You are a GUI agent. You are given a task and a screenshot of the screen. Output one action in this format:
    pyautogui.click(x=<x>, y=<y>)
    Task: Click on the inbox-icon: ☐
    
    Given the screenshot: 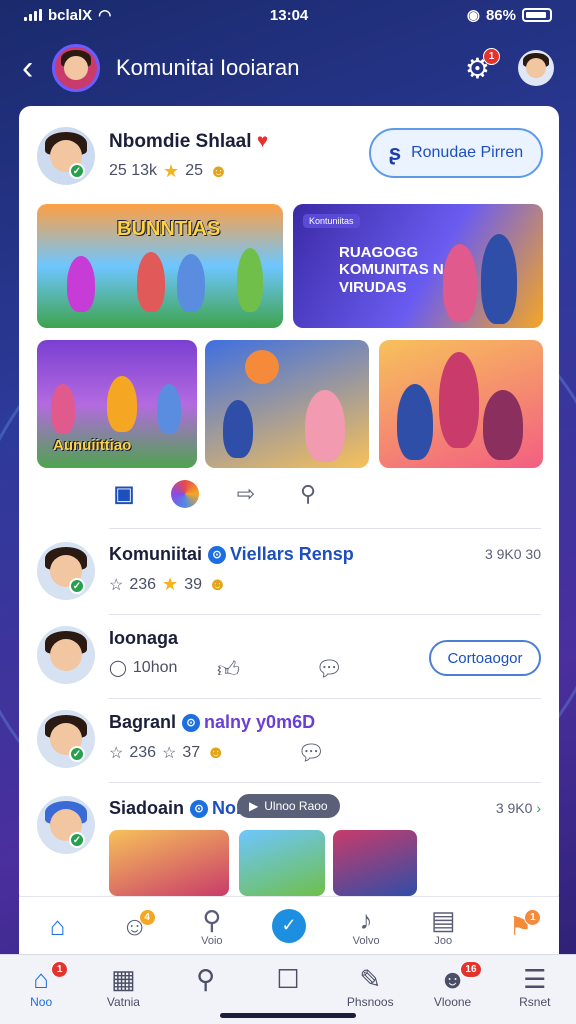 What is the action you would take?
    pyautogui.click(x=288, y=979)
    